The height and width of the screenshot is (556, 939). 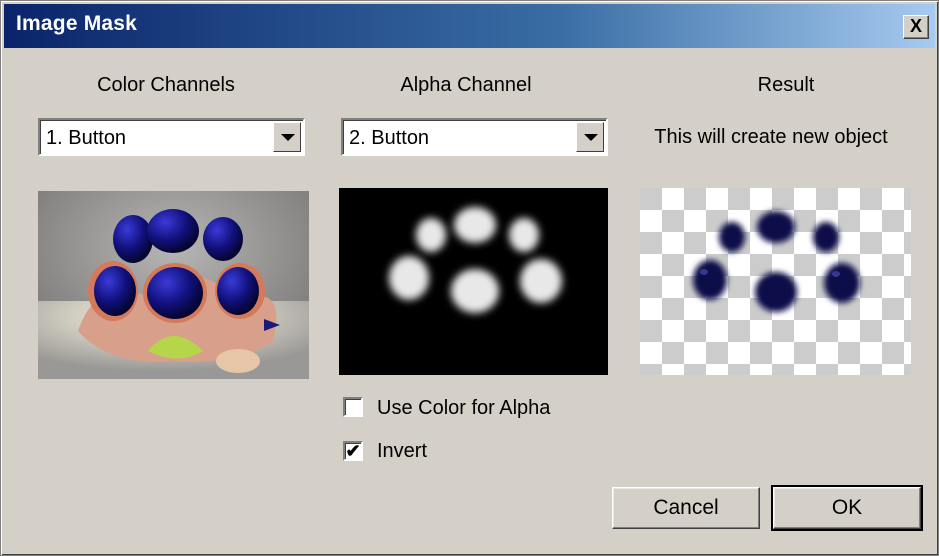 What do you see at coordinates (86, 138) in the screenshot?
I see `color-channels-value: 1. Button` at bounding box center [86, 138].